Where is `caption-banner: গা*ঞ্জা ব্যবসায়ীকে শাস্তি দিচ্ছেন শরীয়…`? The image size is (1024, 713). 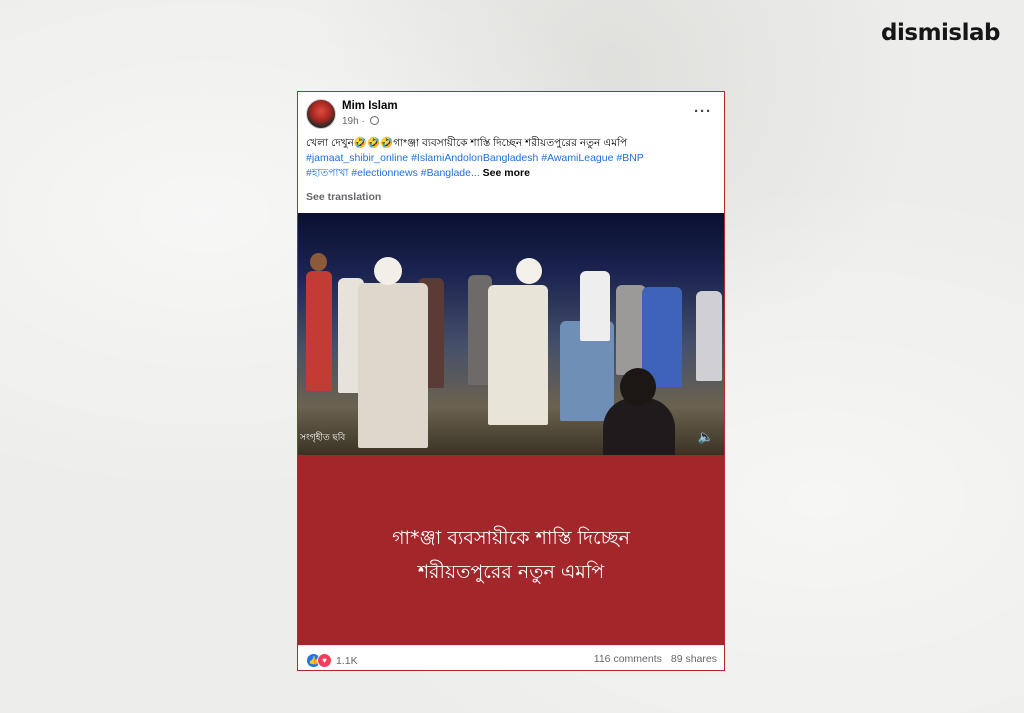 caption-banner: গা*ঞ্জা ব্যবসায়ীকে শাস্তি দিচ্ছেন শরীয়… is located at coordinates (511, 550).